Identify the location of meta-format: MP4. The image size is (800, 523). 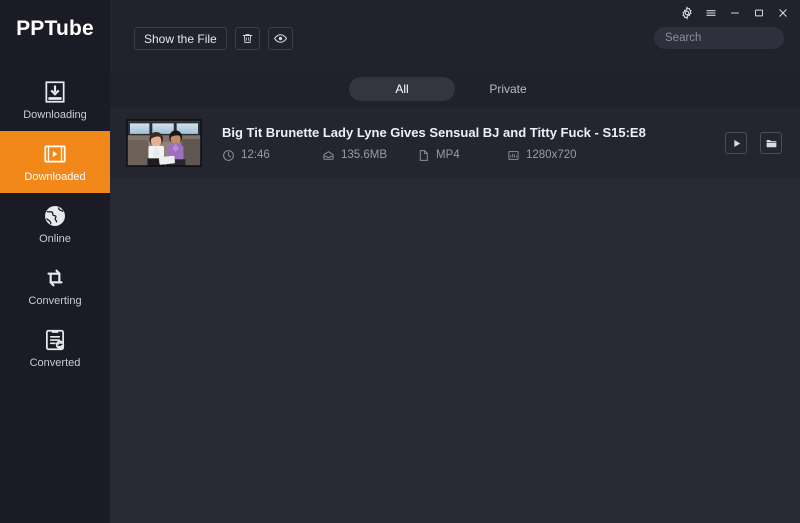
(462, 155).